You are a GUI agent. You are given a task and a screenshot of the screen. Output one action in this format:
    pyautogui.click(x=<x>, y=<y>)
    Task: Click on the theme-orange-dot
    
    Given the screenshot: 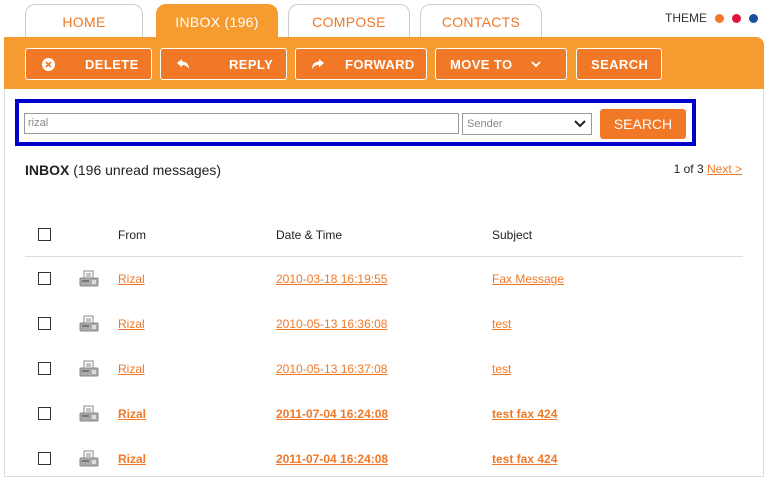 What is the action you would take?
    pyautogui.click(x=719, y=18)
    